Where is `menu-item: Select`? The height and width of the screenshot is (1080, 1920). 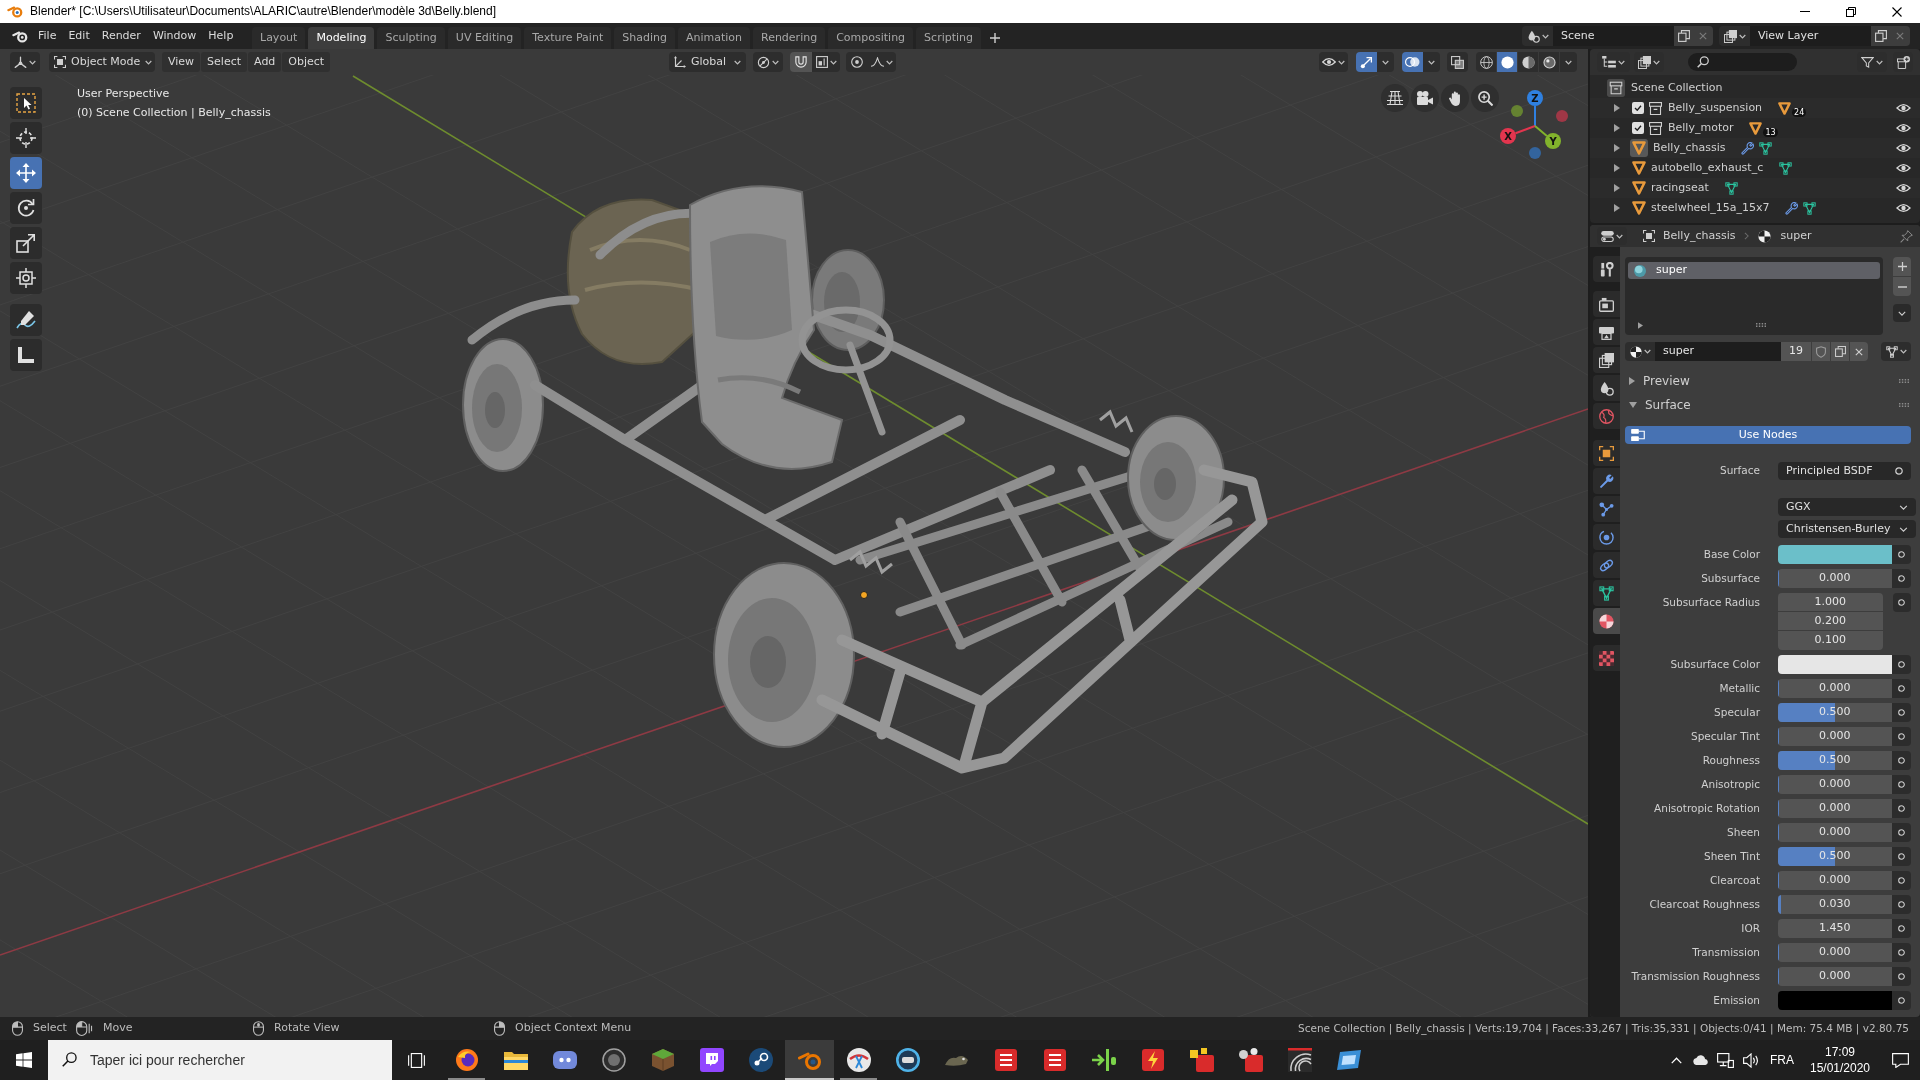 menu-item: Select is located at coordinates (224, 62).